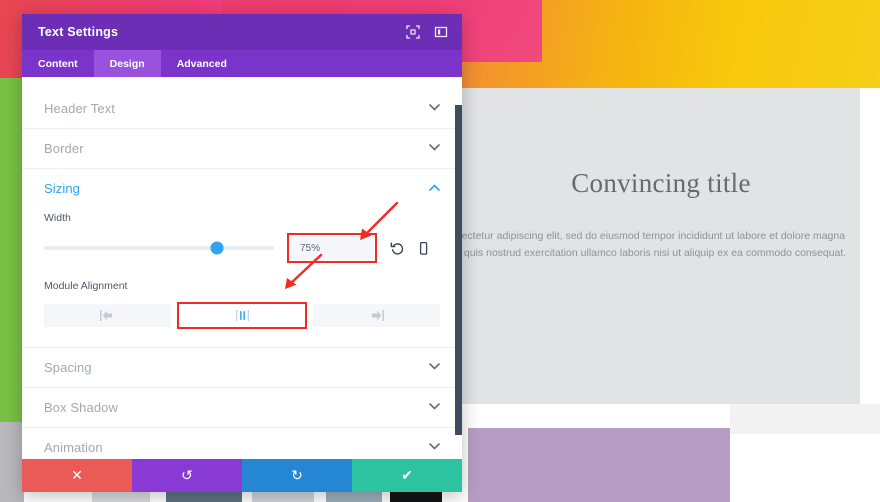  I want to click on undo-reset-icon, so click(397, 248).